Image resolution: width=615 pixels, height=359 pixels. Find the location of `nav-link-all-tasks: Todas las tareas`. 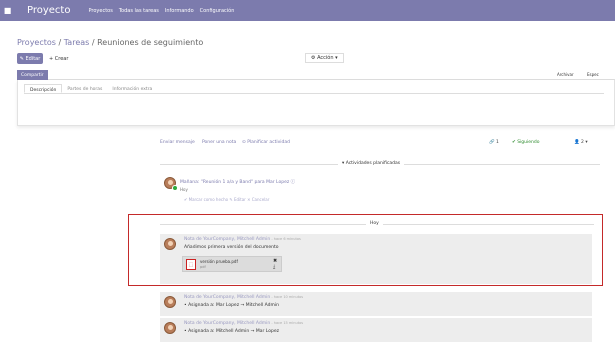

nav-link-all-tasks: Todas las tareas is located at coordinates (139, 11).